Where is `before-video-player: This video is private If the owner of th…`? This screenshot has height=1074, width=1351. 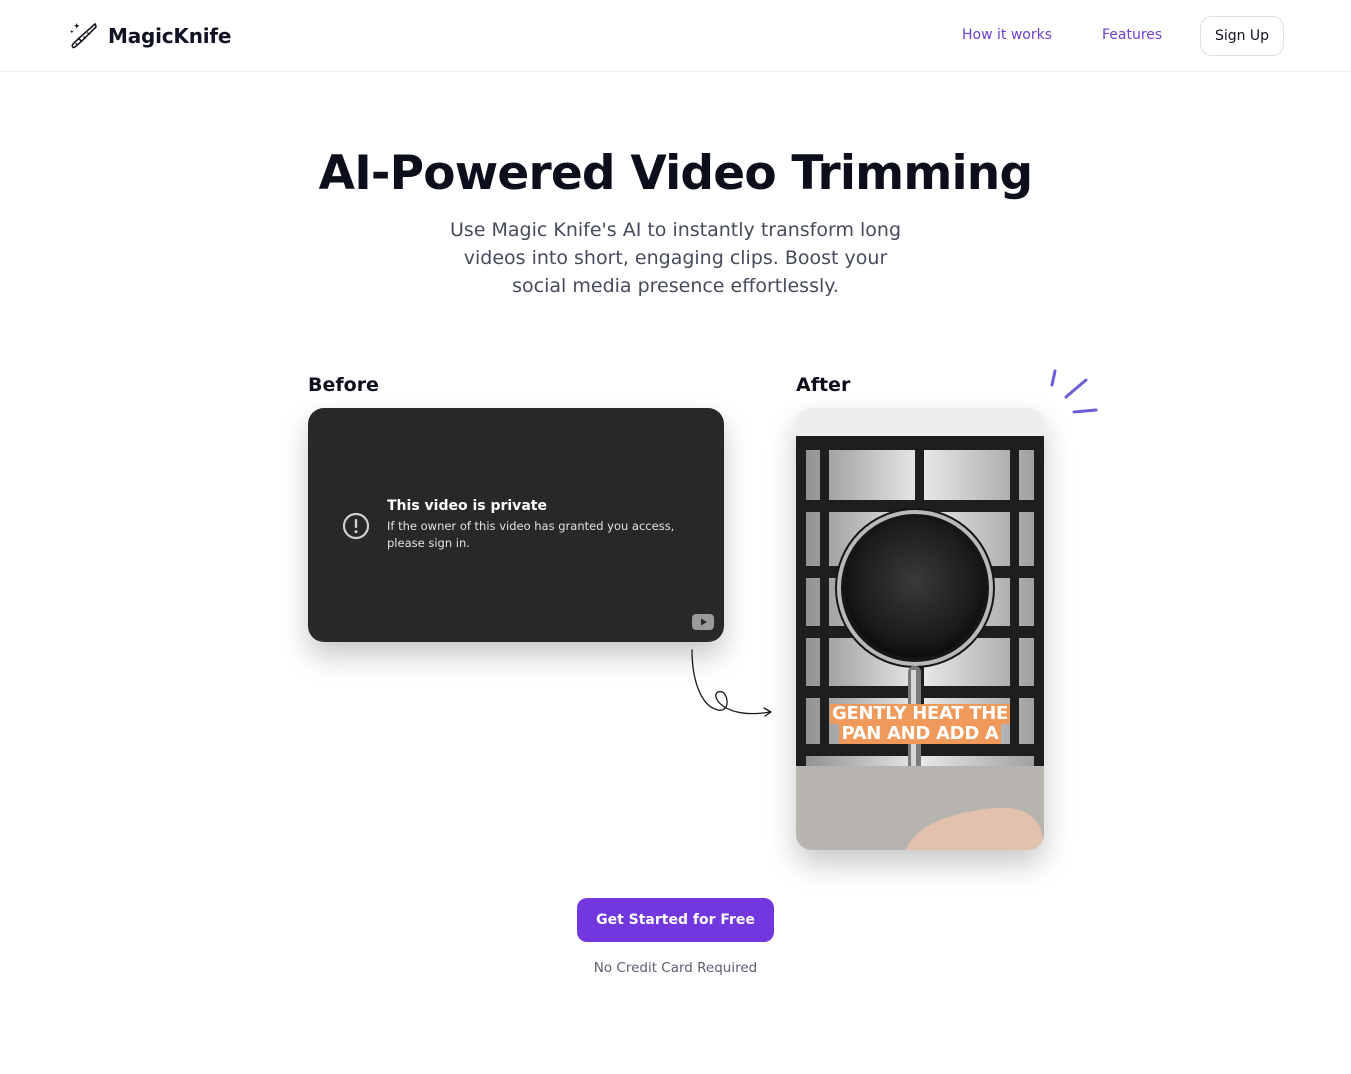
before-video-player: This video is private If the owner of th… is located at coordinates (516, 525).